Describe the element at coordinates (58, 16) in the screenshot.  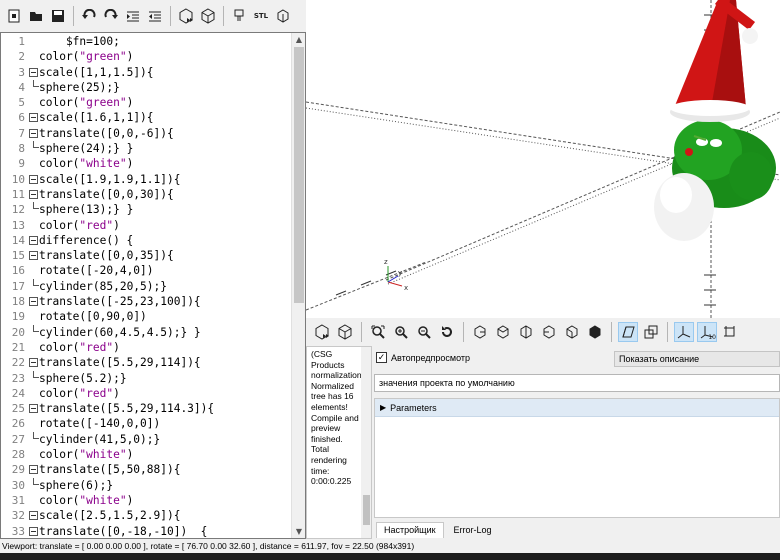
I see `save-icon` at that location.